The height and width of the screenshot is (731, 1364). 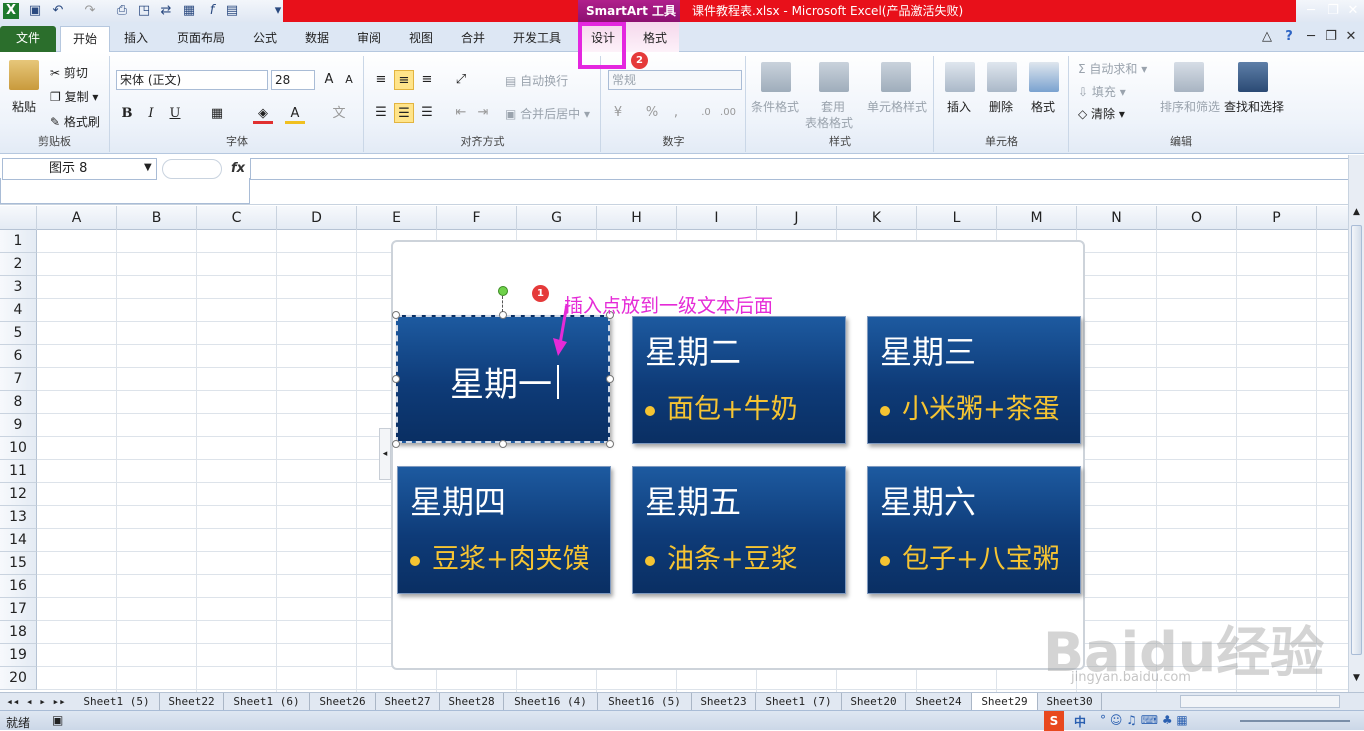 What do you see at coordinates (18, 540) in the screenshot?
I see `row-header: 14` at bounding box center [18, 540].